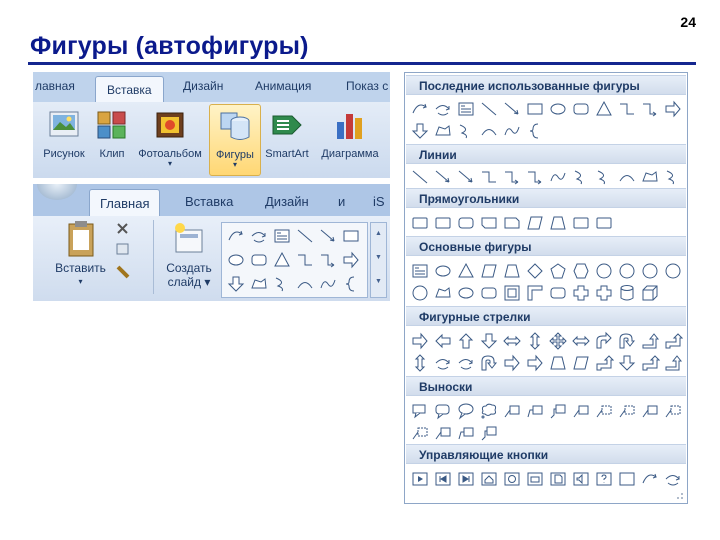 Image resolution: width=720 pixels, height=540 pixels. What do you see at coordinates (287, 201) in the screenshot?
I see `tab-design-2: Дизайн` at bounding box center [287, 201].